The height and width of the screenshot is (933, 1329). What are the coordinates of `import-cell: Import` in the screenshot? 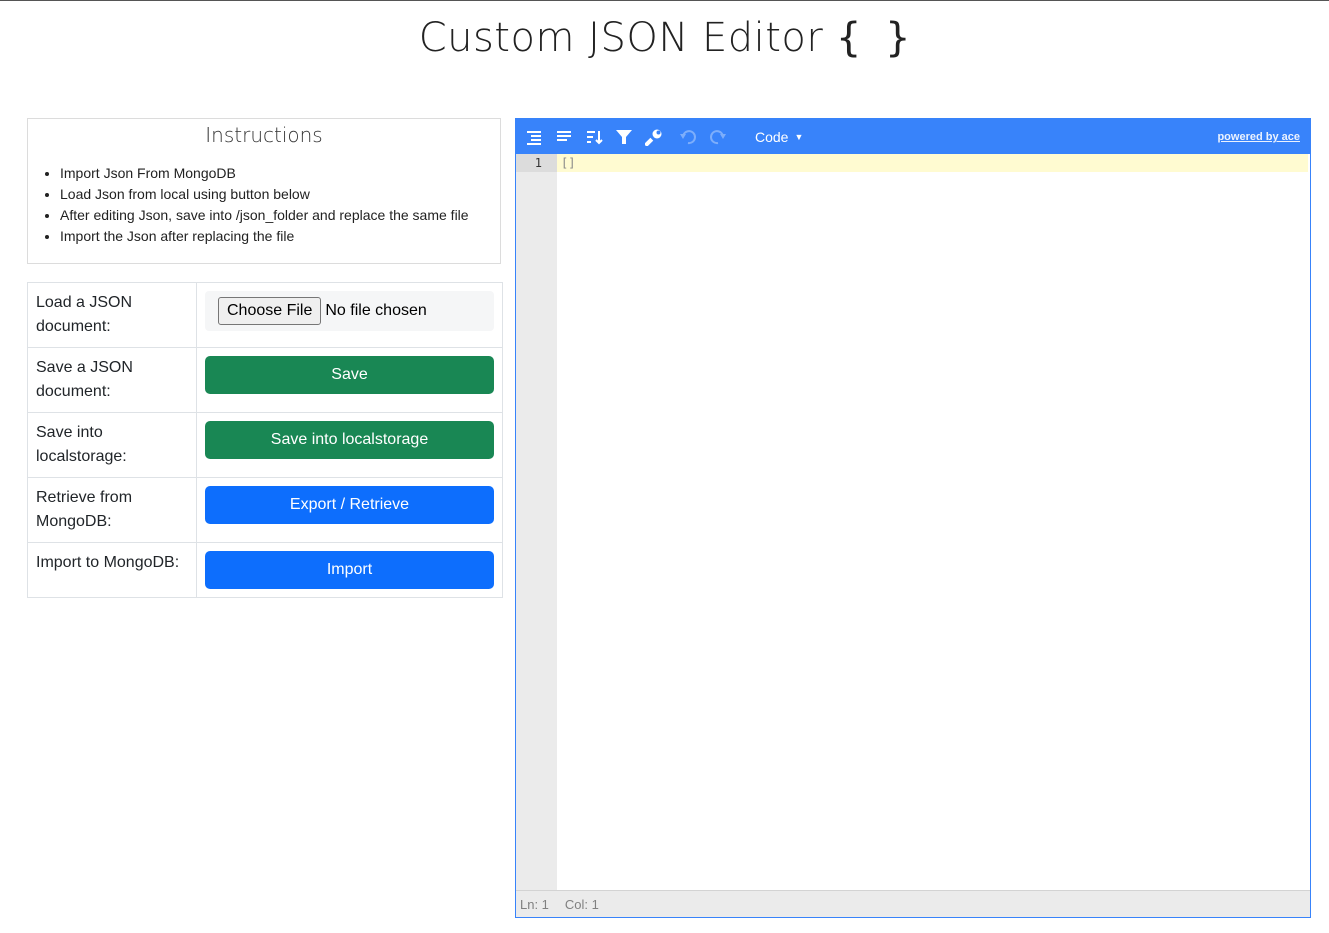 It's located at (349, 570).